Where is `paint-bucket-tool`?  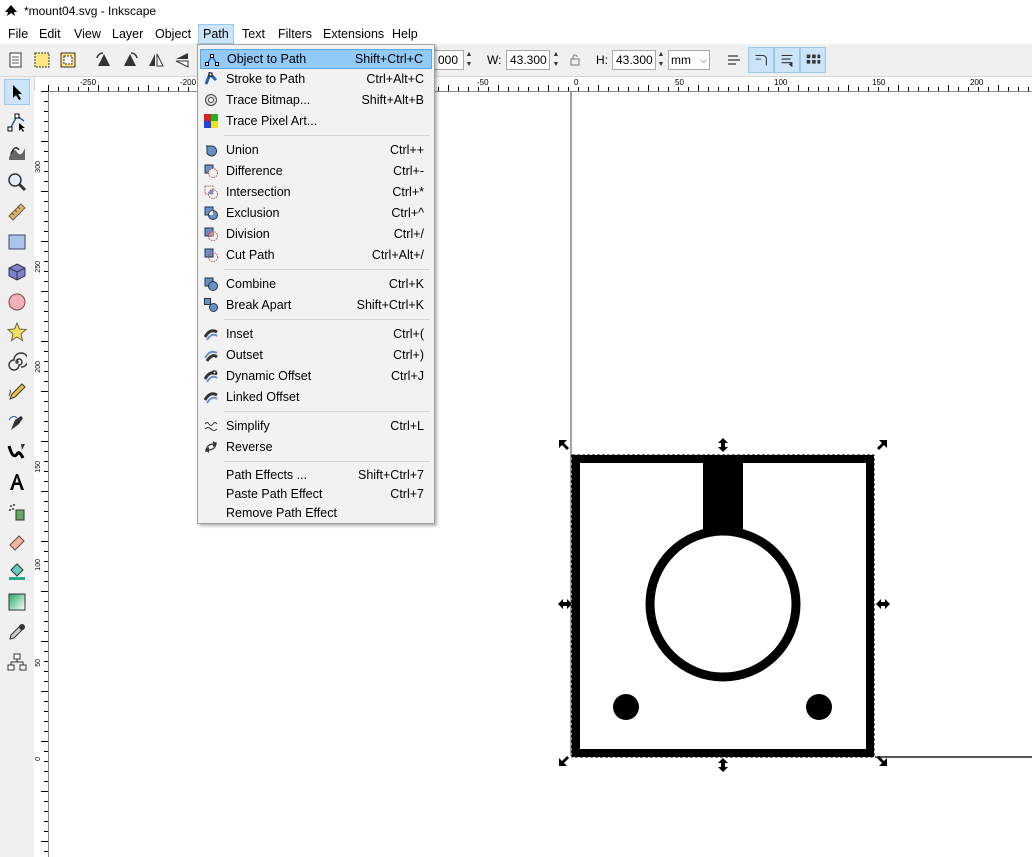 paint-bucket-tool is located at coordinates (17, 572).